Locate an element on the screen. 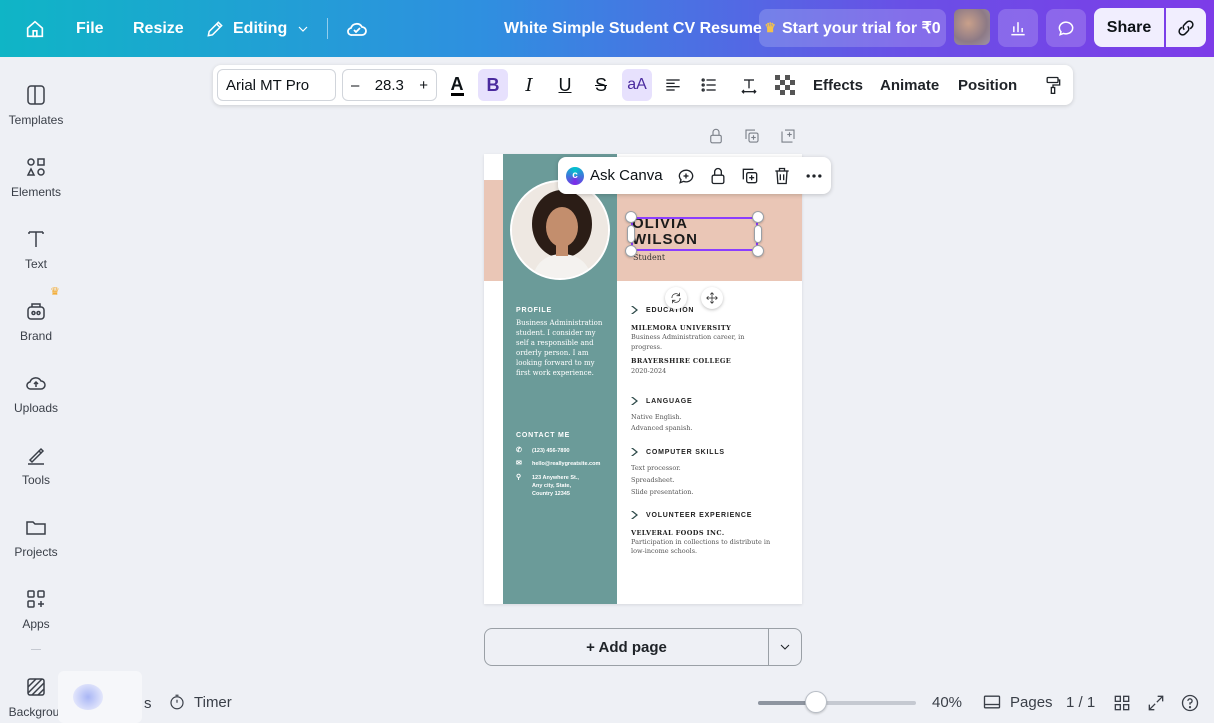 The image size is (1214, 723). letter-case-icon: aA is located at coordinates (637, 84).